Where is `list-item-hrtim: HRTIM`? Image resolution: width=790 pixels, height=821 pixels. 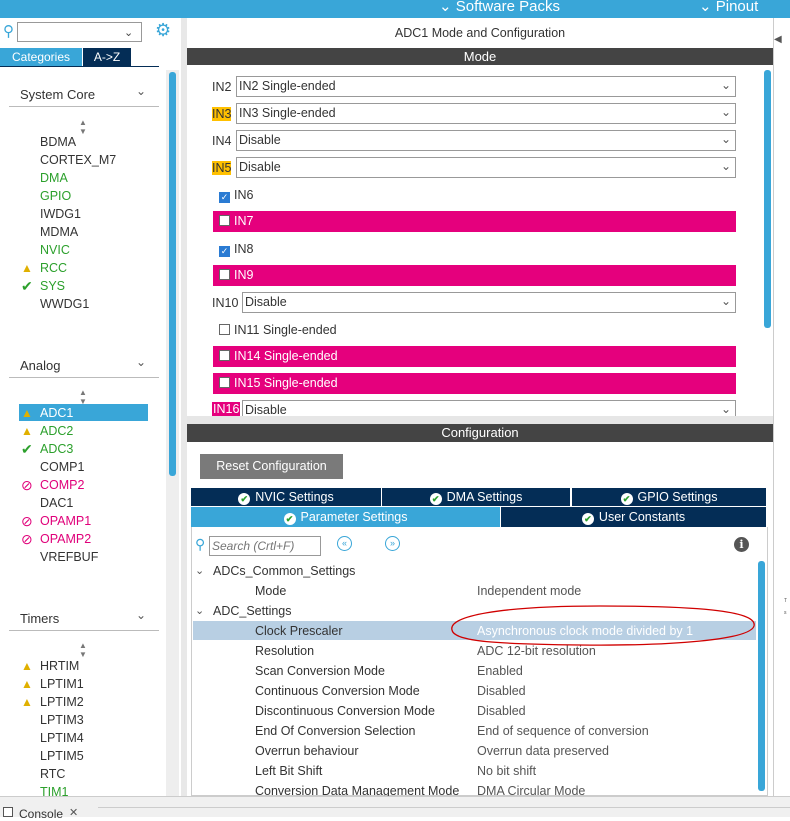 list-item-hrtim: HRTIM is located at coordinates (59, 666).